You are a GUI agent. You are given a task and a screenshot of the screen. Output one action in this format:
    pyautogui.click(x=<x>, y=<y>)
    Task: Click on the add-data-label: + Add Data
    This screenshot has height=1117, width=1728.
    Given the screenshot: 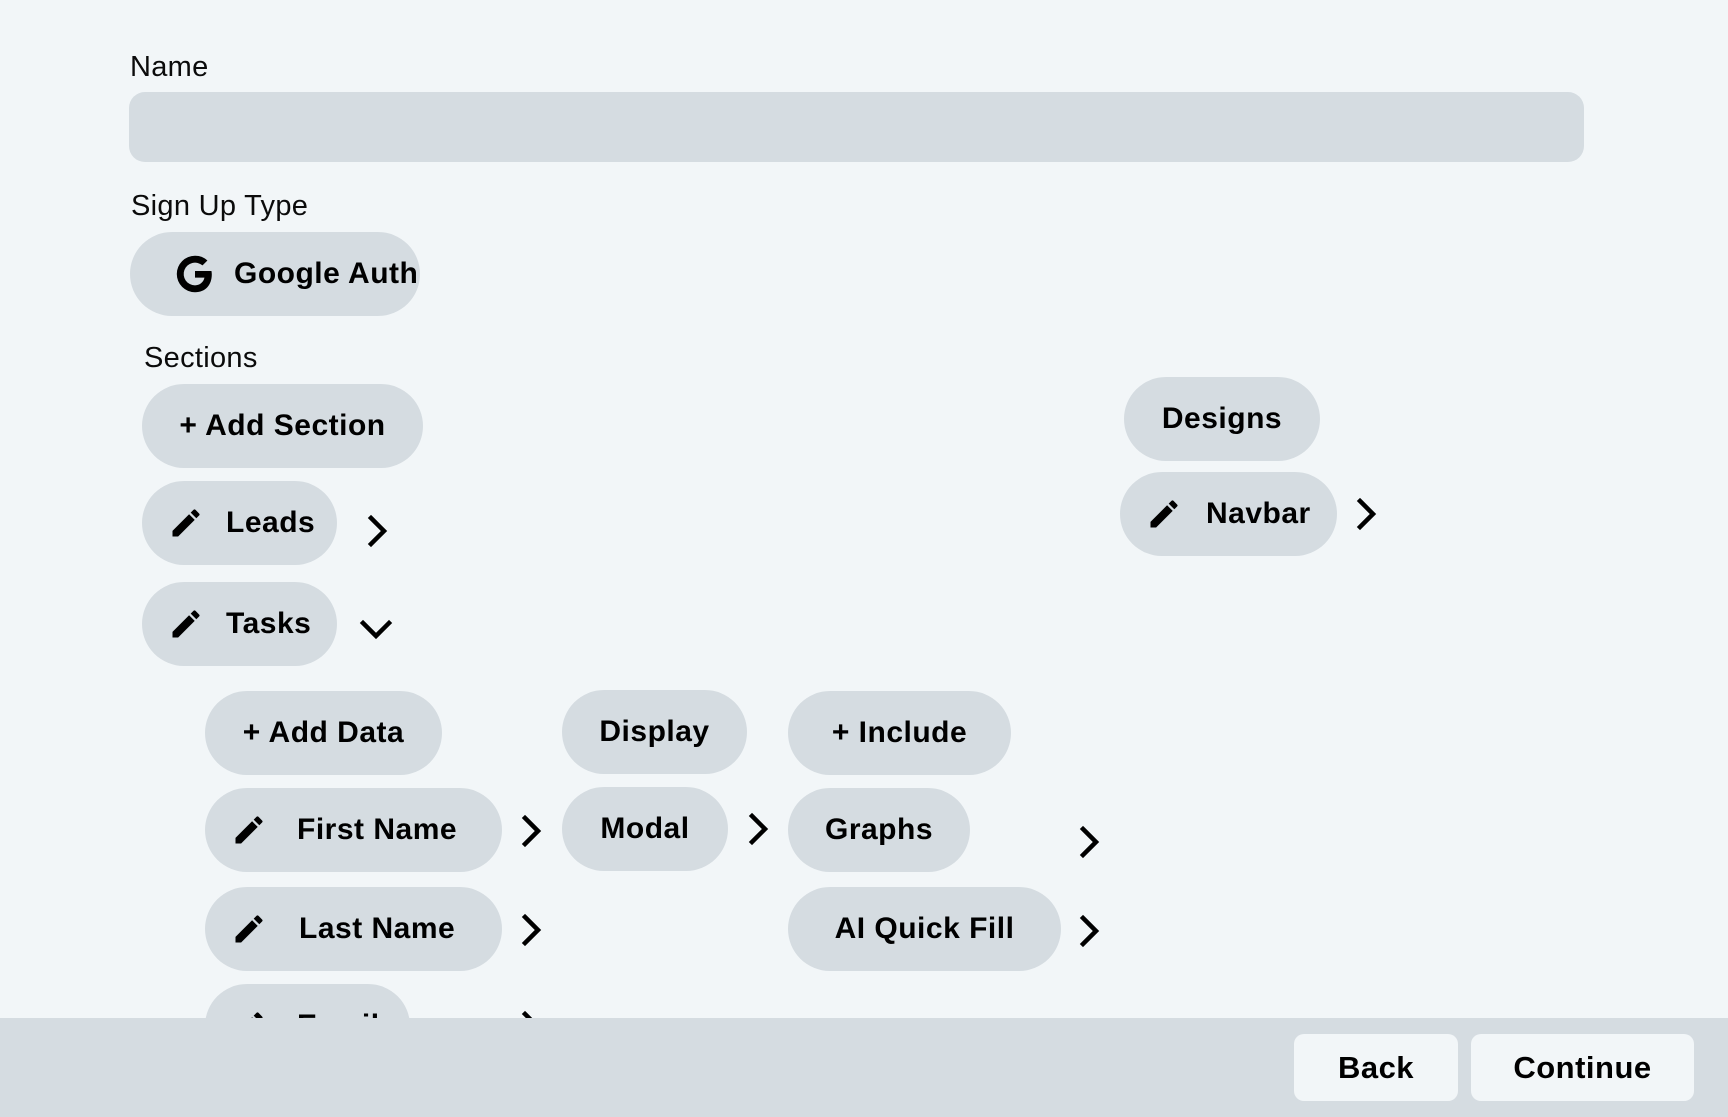 What is the action you would take?
    pyautogui.click(x=323, y=732)
    